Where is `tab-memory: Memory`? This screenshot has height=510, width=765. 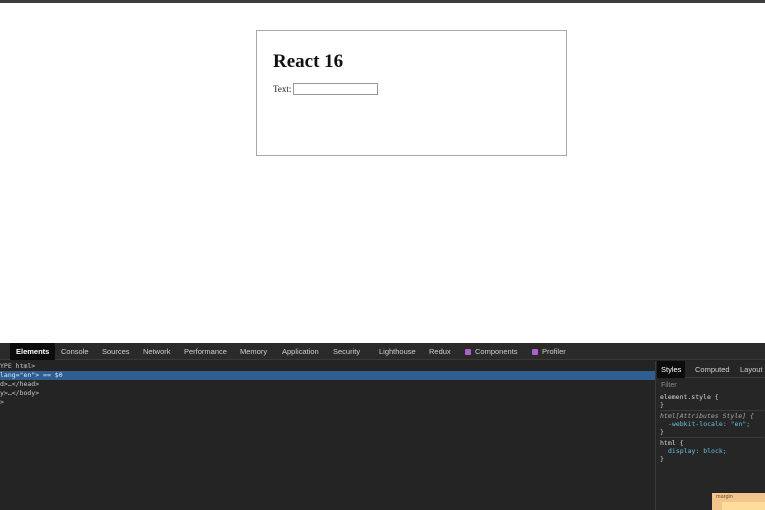 tab-memory: Memory is located at coordinates (253, 351).